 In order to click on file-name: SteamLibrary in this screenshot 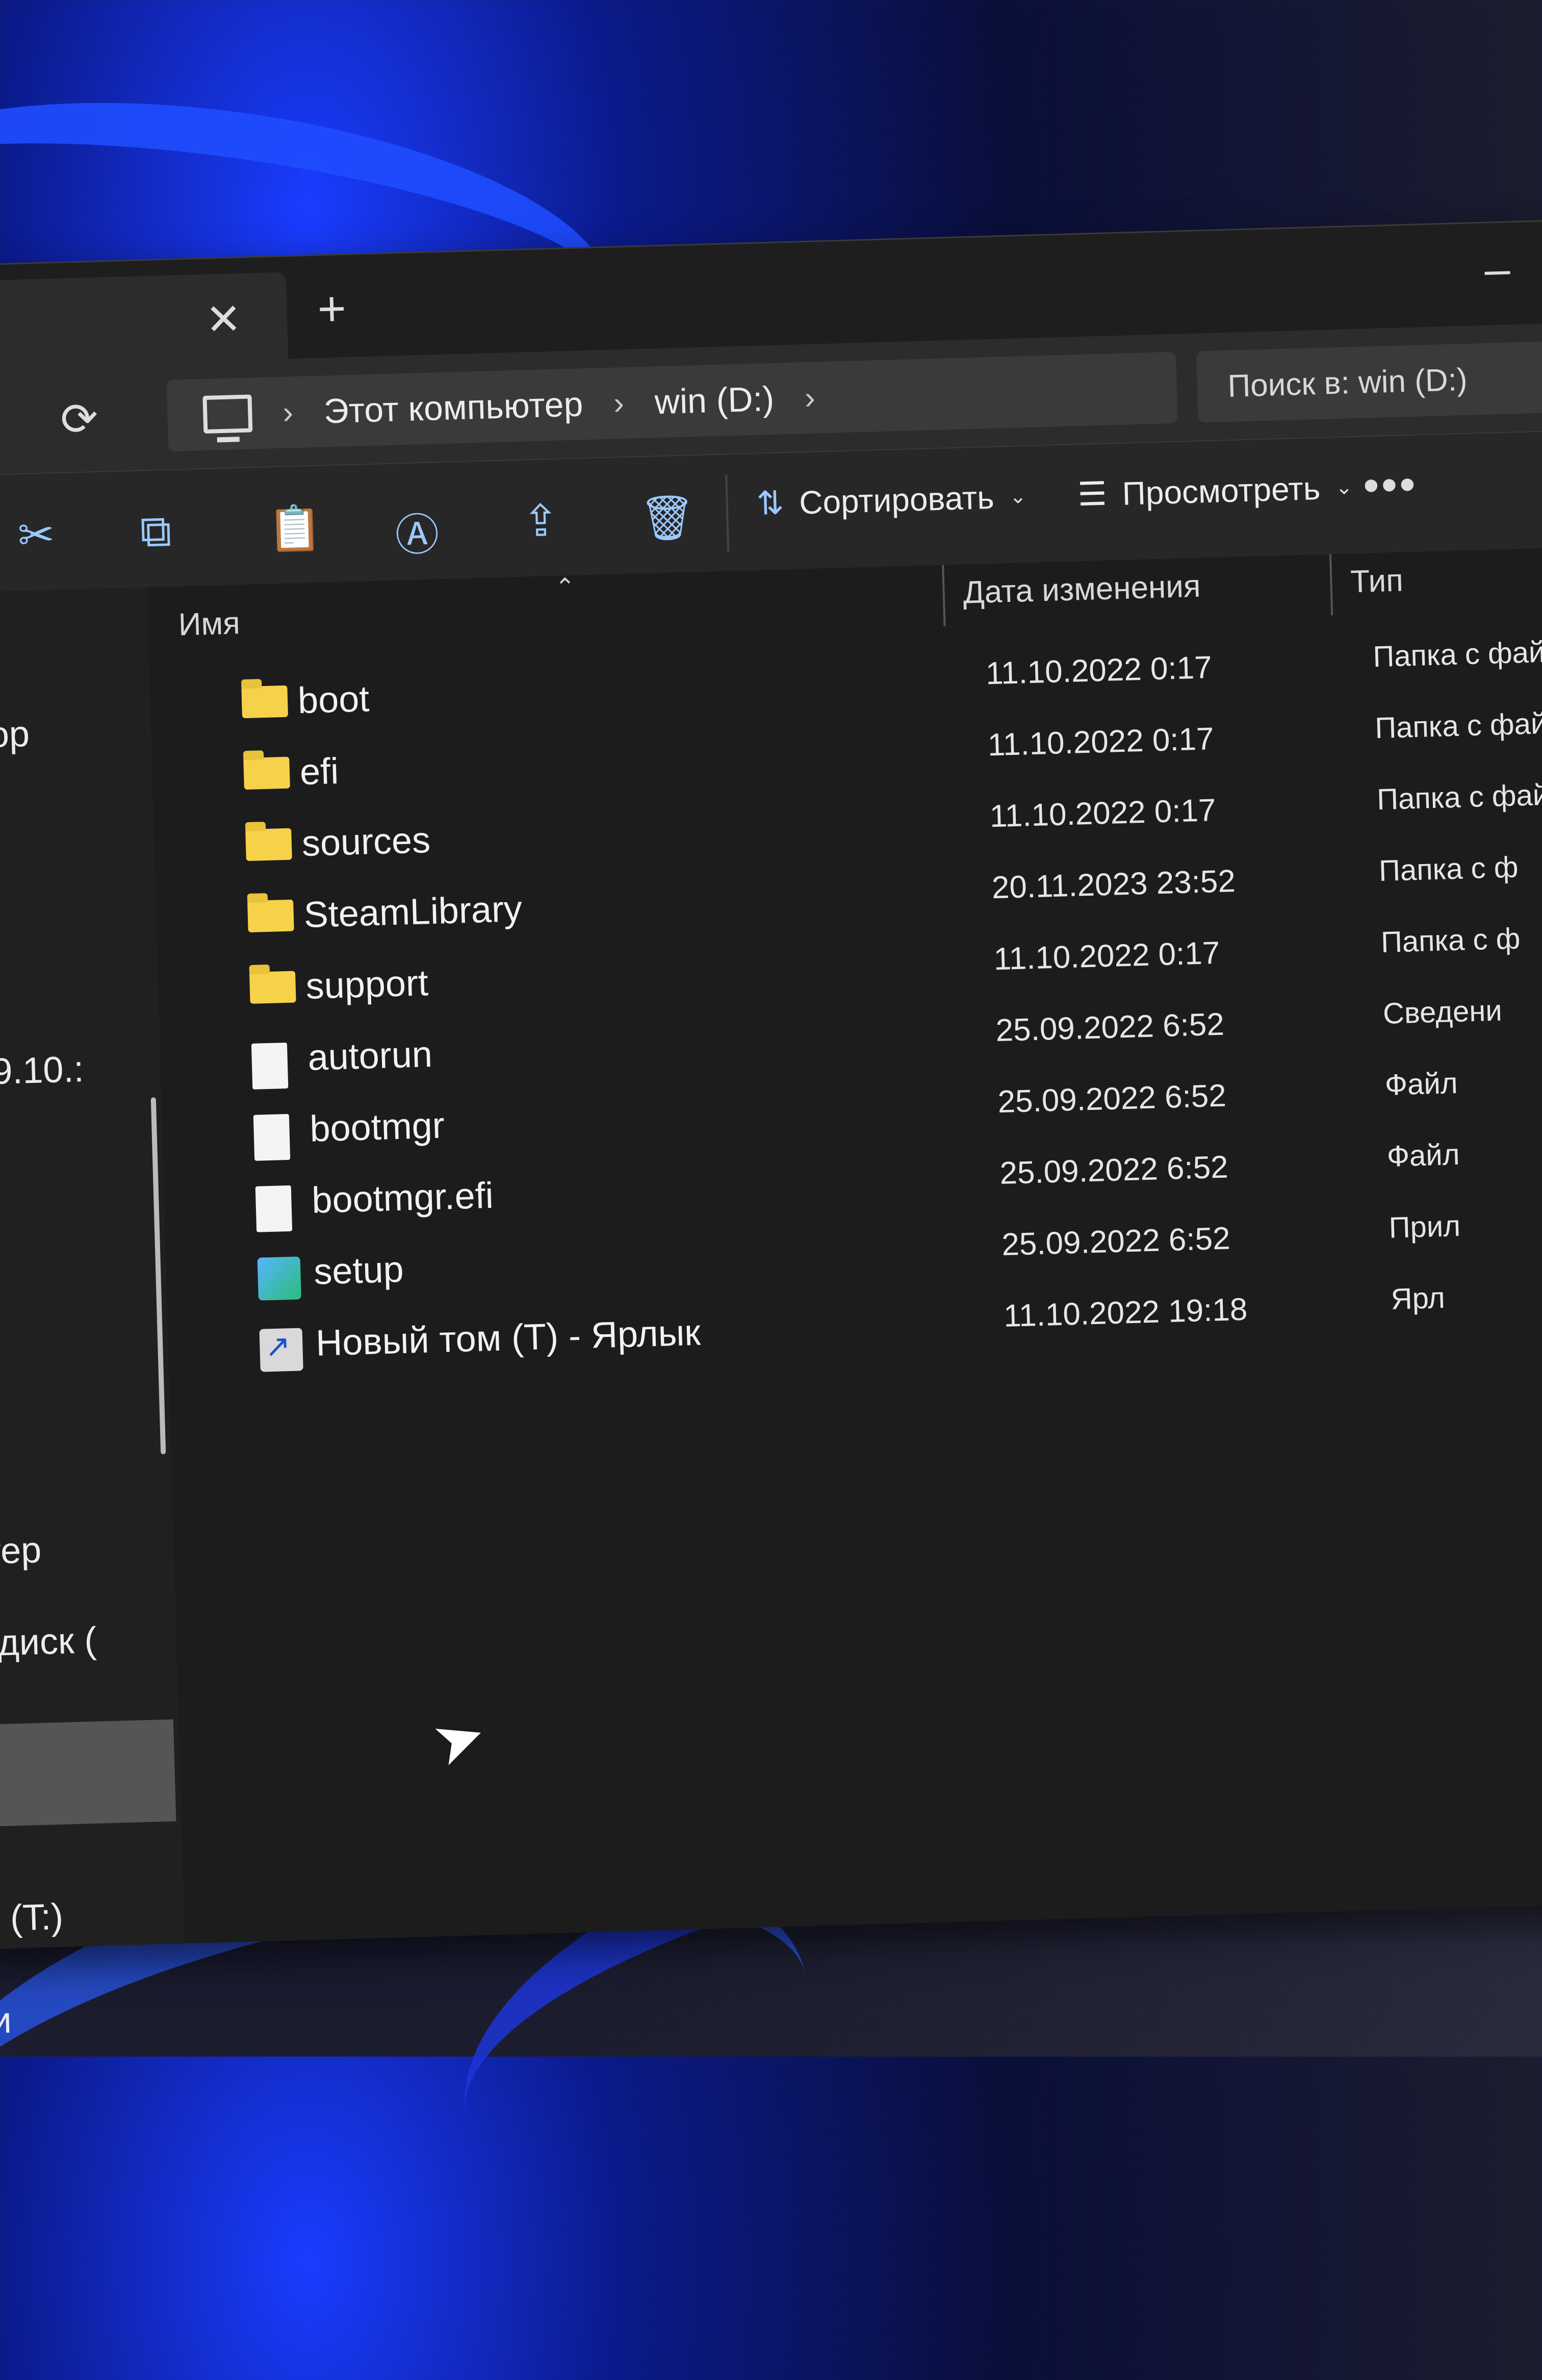, I will do `click(413, 912)`.